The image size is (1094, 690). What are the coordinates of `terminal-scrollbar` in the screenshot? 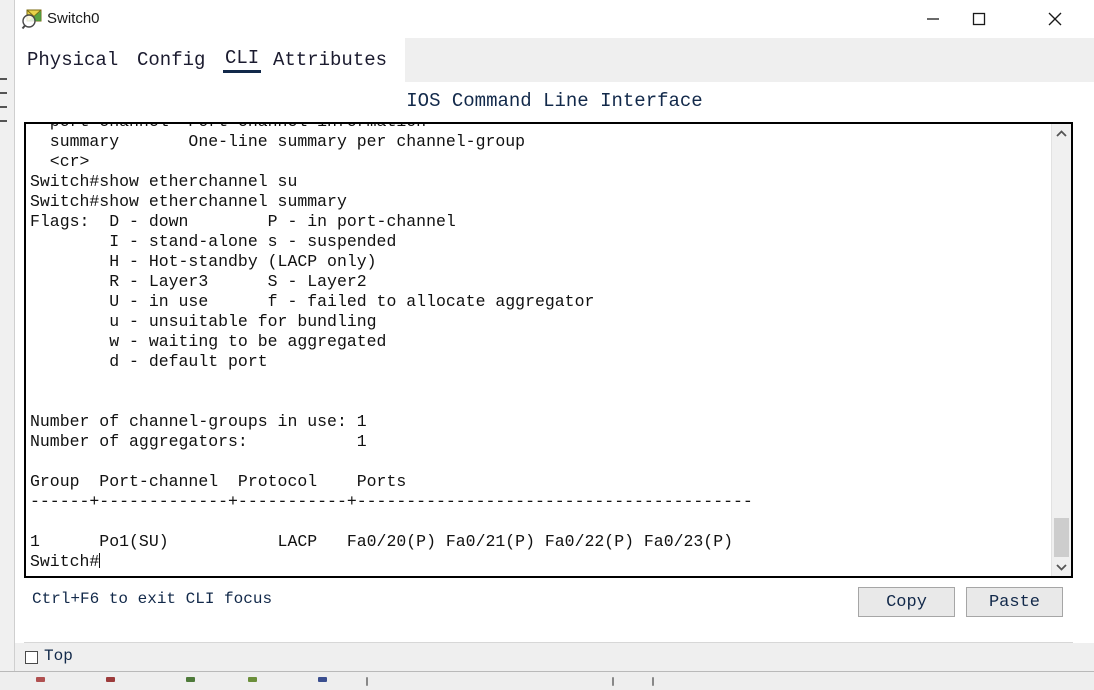 It's located at (1061, 350).